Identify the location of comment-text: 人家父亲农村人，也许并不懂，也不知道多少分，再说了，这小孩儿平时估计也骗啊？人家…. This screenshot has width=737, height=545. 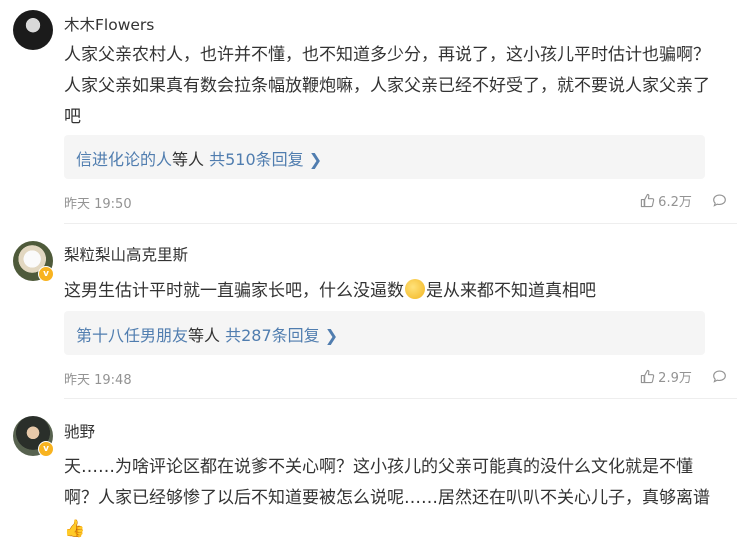
(387, 86).